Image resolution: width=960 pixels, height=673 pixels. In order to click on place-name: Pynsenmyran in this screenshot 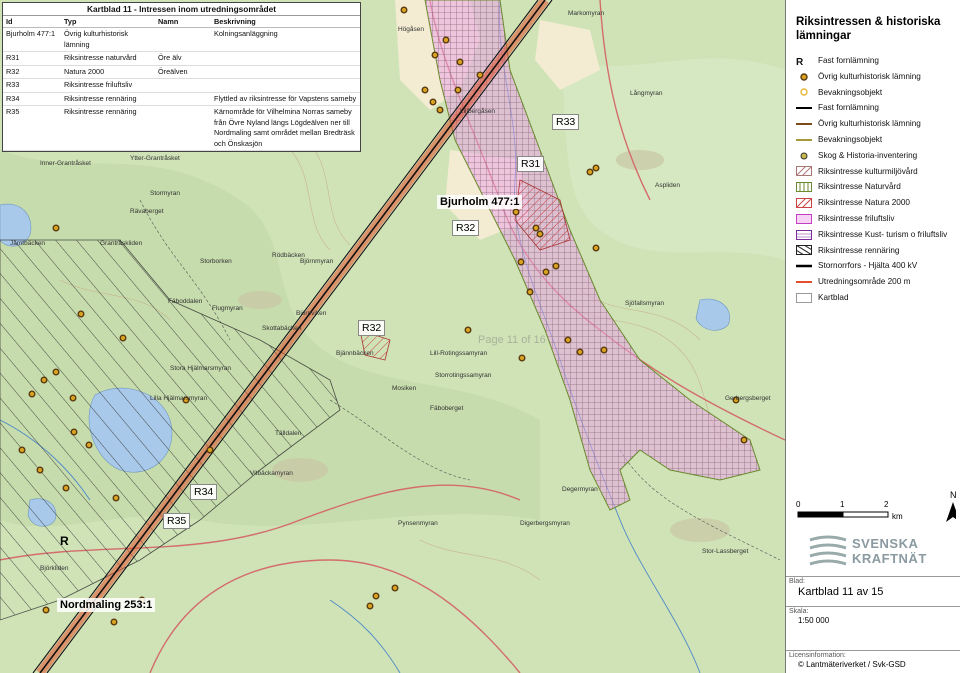, I will do `click(418, 523)`.